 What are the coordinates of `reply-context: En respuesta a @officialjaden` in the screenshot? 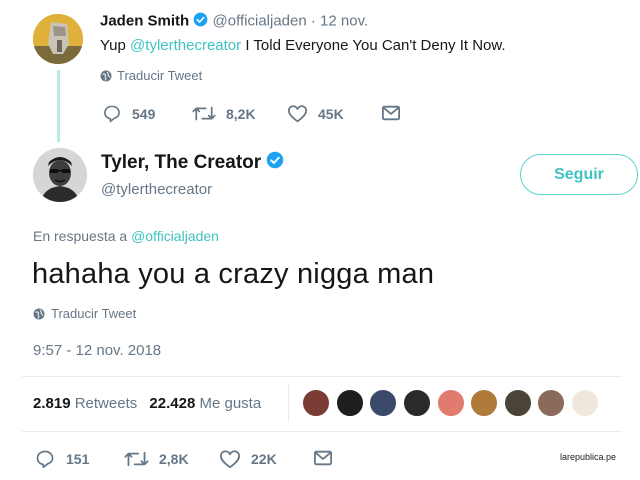 It's located at (126, 236).